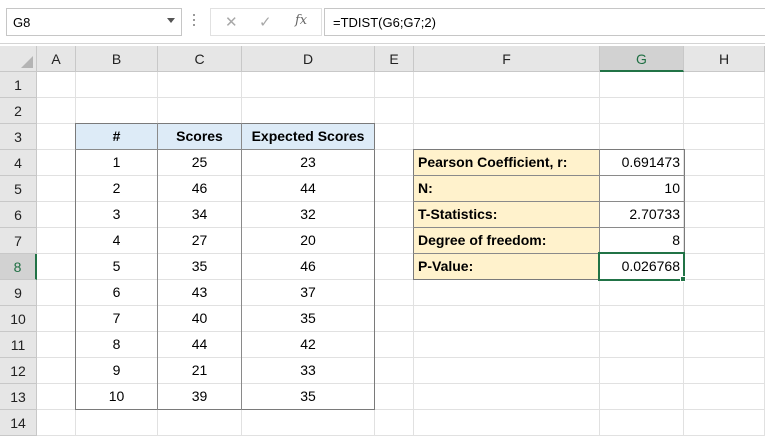 This screenshot has height=436, width=765. Describe the element at coordinates (18, 111) in the screenshot. I see `row-header-2: 2` at that location.